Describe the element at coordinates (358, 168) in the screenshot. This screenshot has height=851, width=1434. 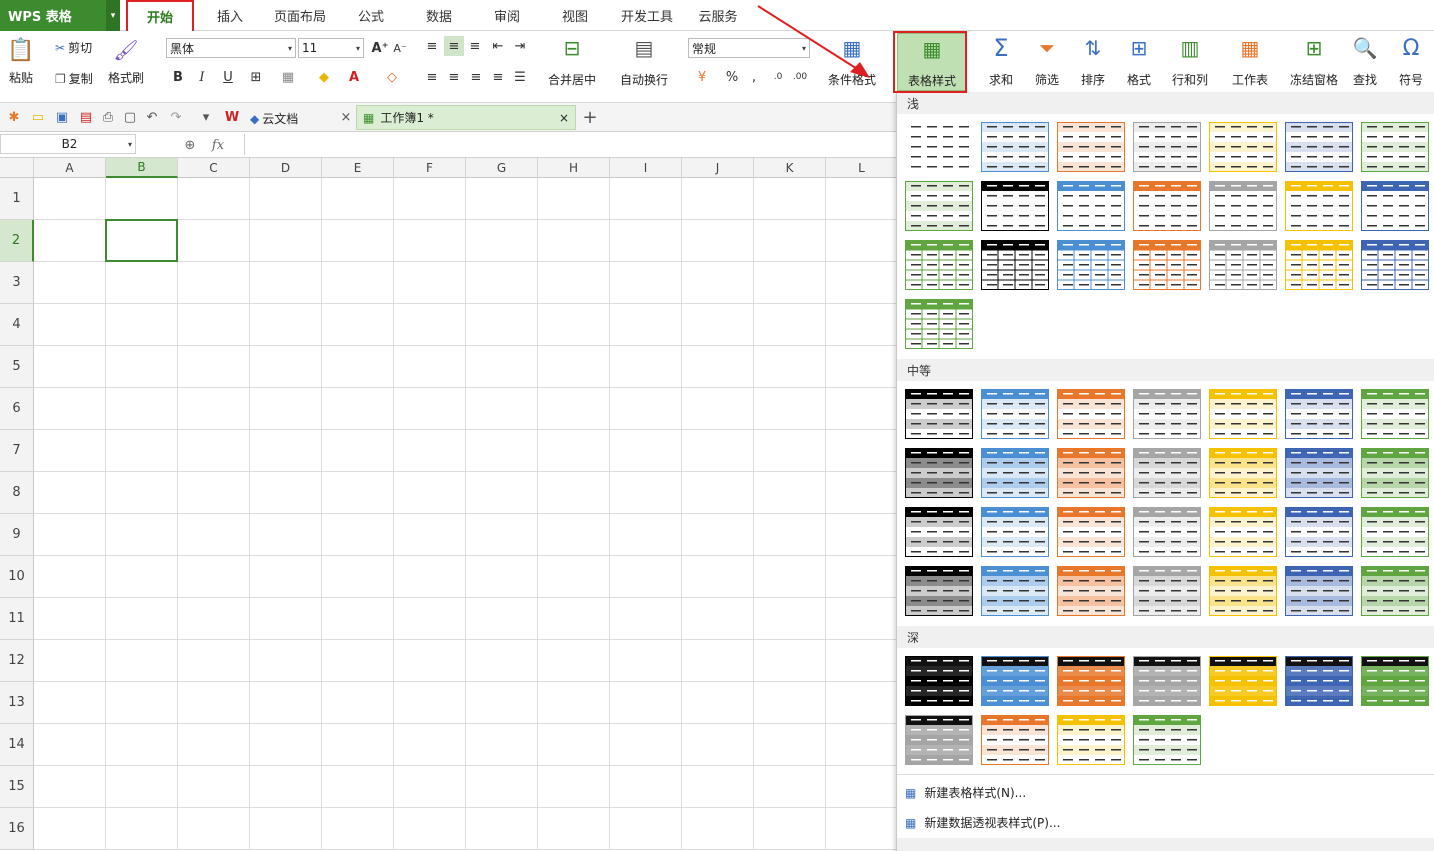
I see `column-header: E` at that location.